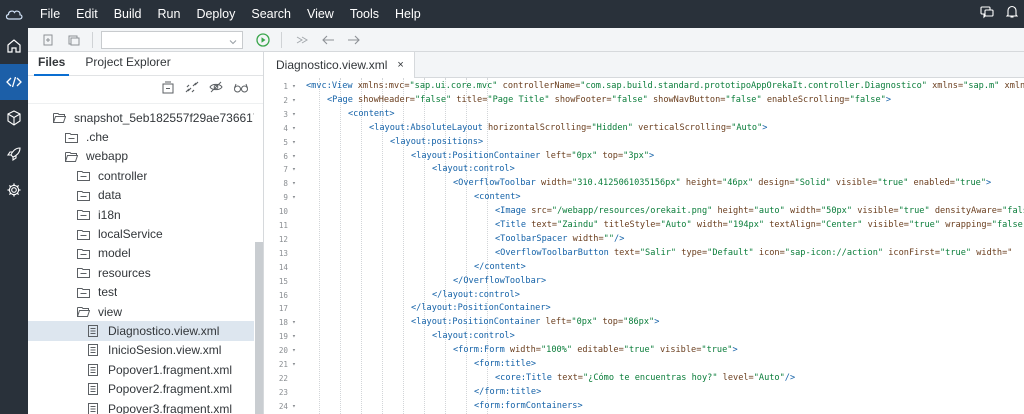 The height and width of the screenshot is (414, 1024). Describe the element at coordinates (141, 233) in the screenshot. I see `tree-item: localService` at that location.